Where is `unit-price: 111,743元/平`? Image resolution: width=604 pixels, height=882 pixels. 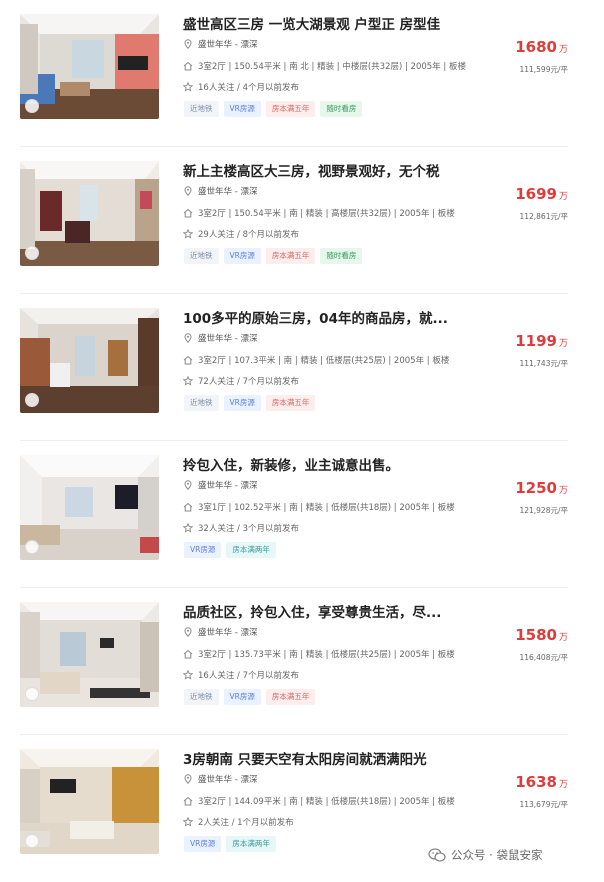 unit-price: 111,743元/平 is located at coordinates (543, 363).